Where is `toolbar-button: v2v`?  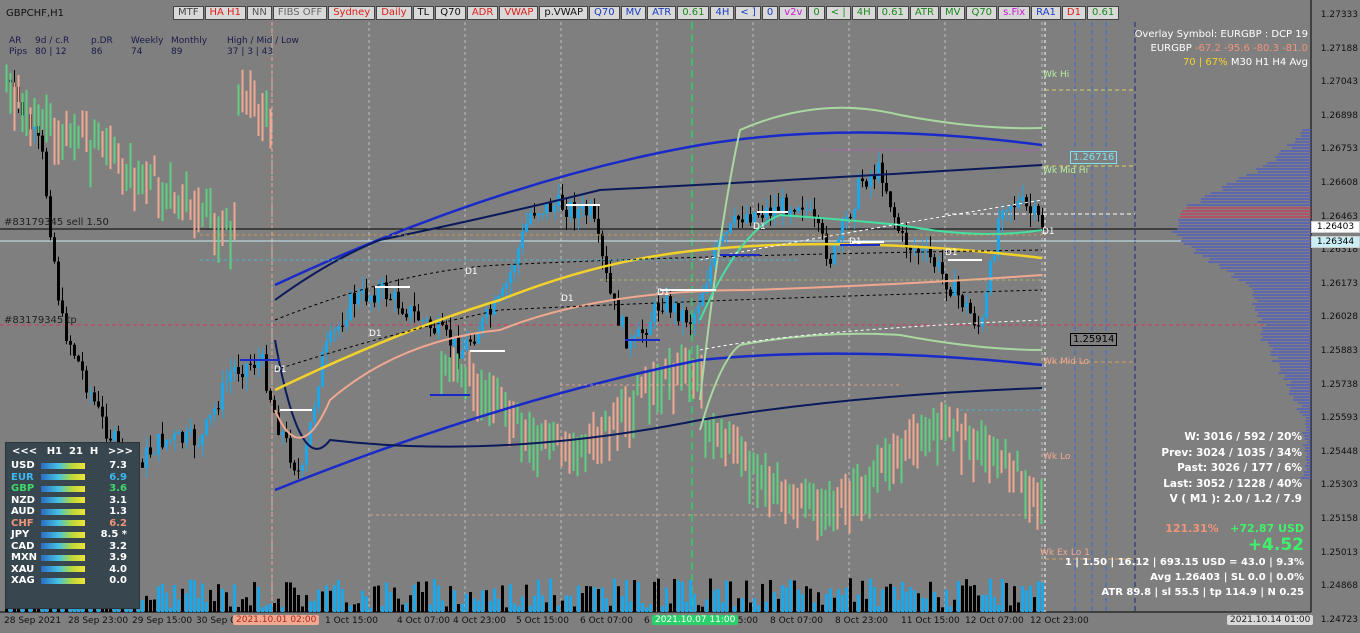 toolbar-button: v2v is located at coordinates (793, 13).